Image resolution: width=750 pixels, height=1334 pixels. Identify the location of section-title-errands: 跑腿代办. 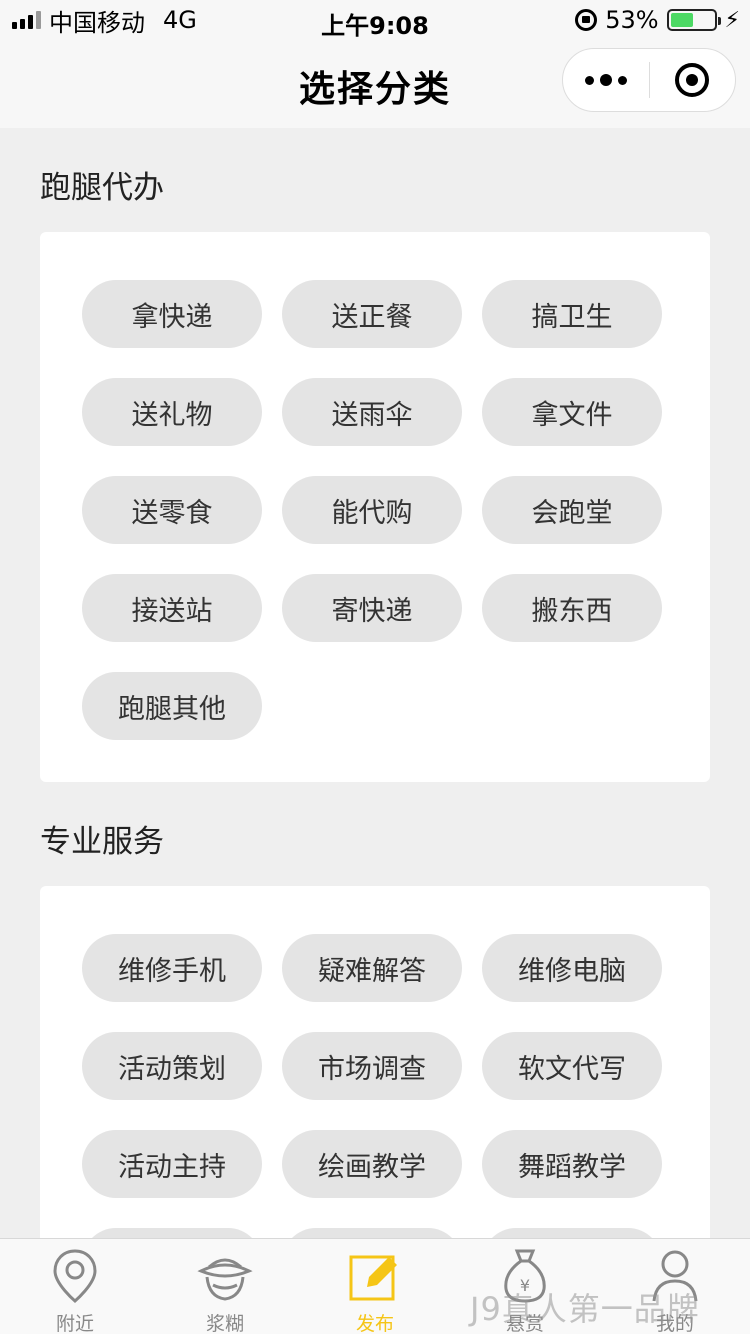
(102, 188).